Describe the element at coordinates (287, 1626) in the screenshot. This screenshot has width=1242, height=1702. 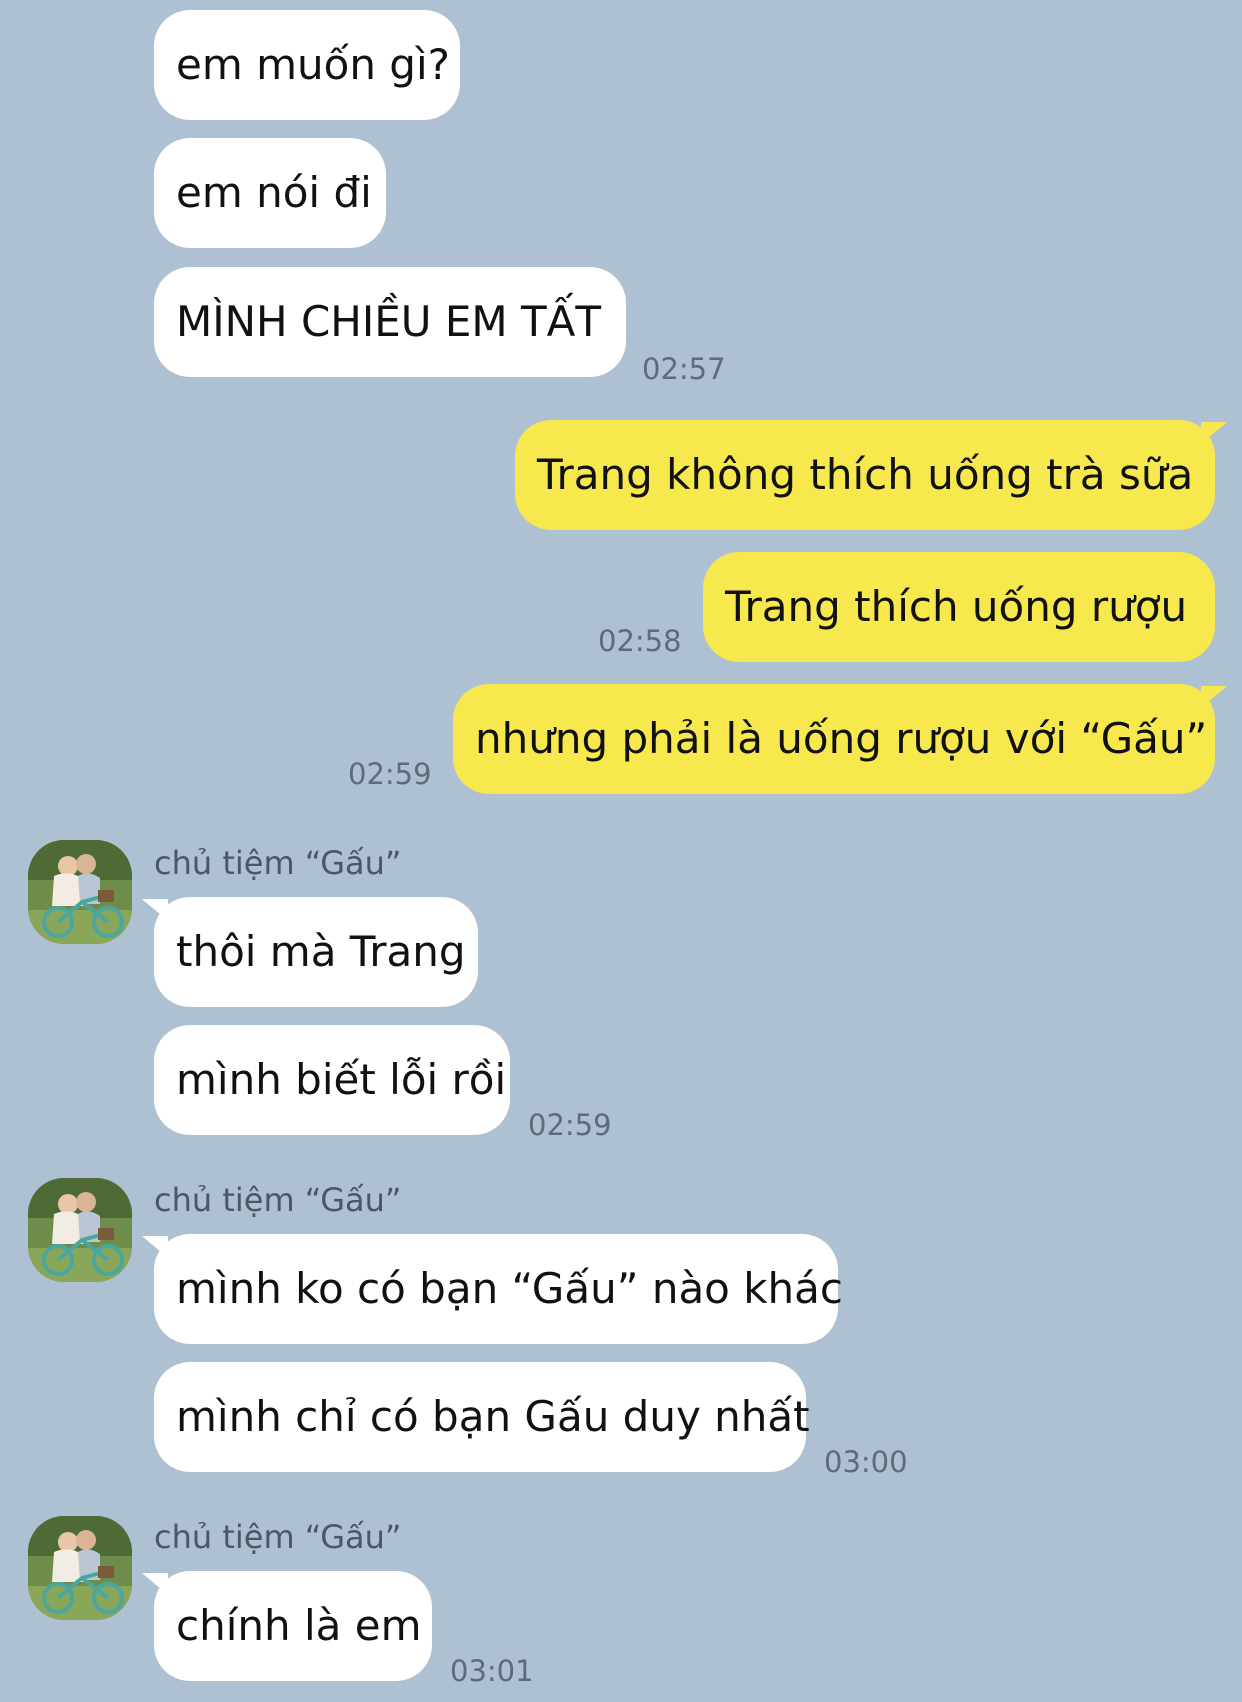
I see `message-bubble-incoming: chính là em` at that location.